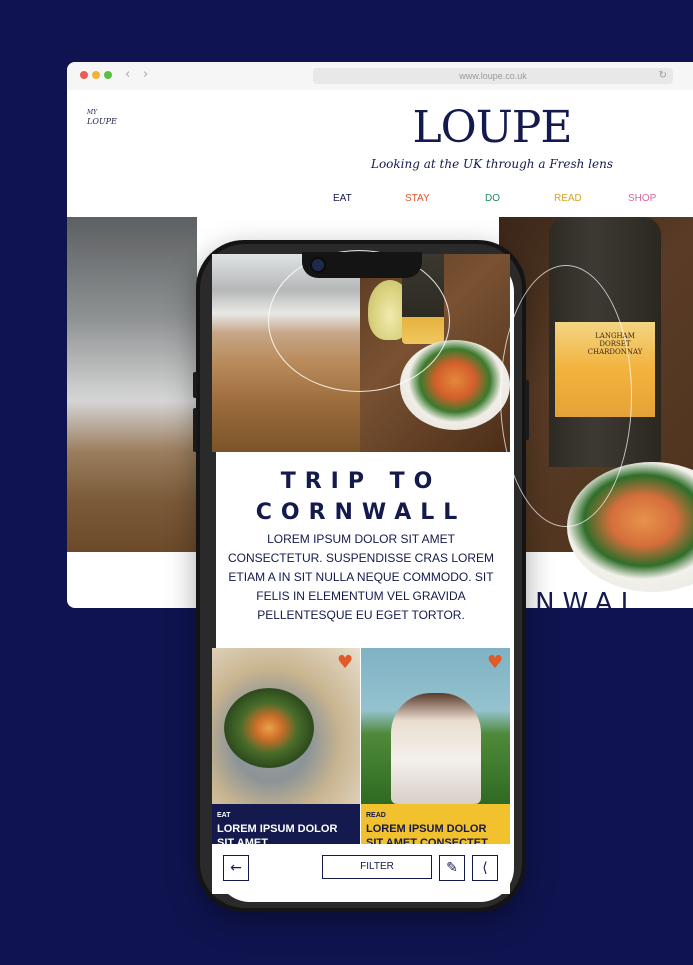 The image size is (693, 965). What do you see at coordinates (108, 75) in the screenshot?
I see `maximize-window-dot` at bounding box center [108, 75].